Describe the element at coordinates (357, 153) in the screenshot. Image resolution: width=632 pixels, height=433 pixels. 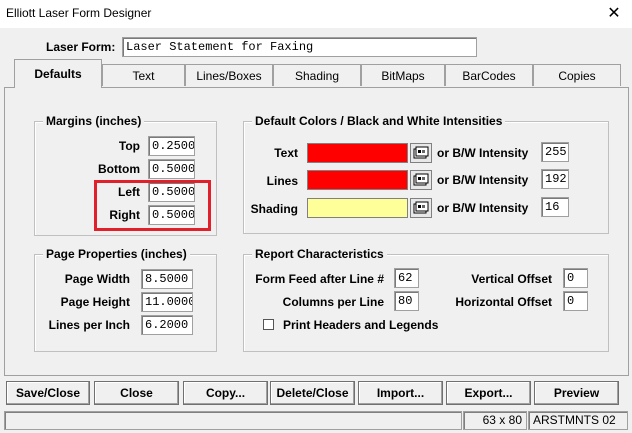
I see `text-color-swatch` at that location.